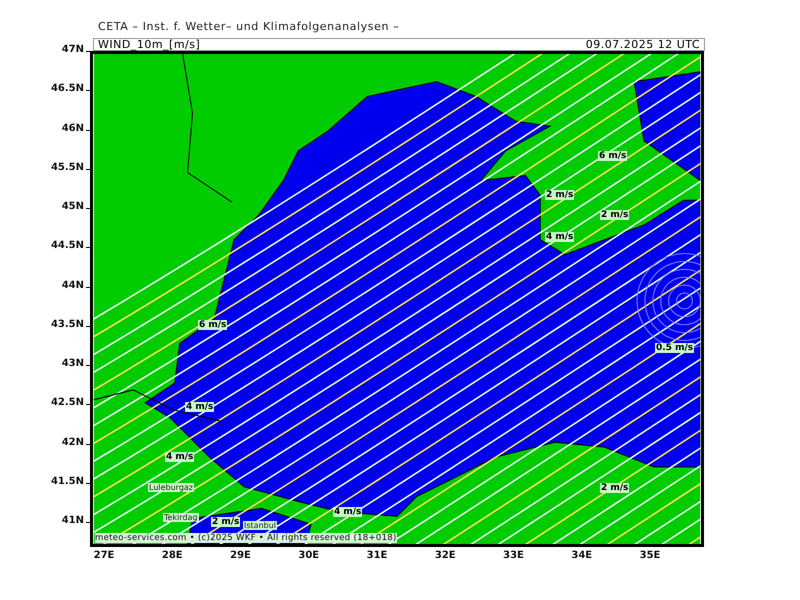 This screenshot has width=800, height=600. Describe the element at coordinates (377, 555) in the screenshot. I see `longitude-label: 31E` at that location.